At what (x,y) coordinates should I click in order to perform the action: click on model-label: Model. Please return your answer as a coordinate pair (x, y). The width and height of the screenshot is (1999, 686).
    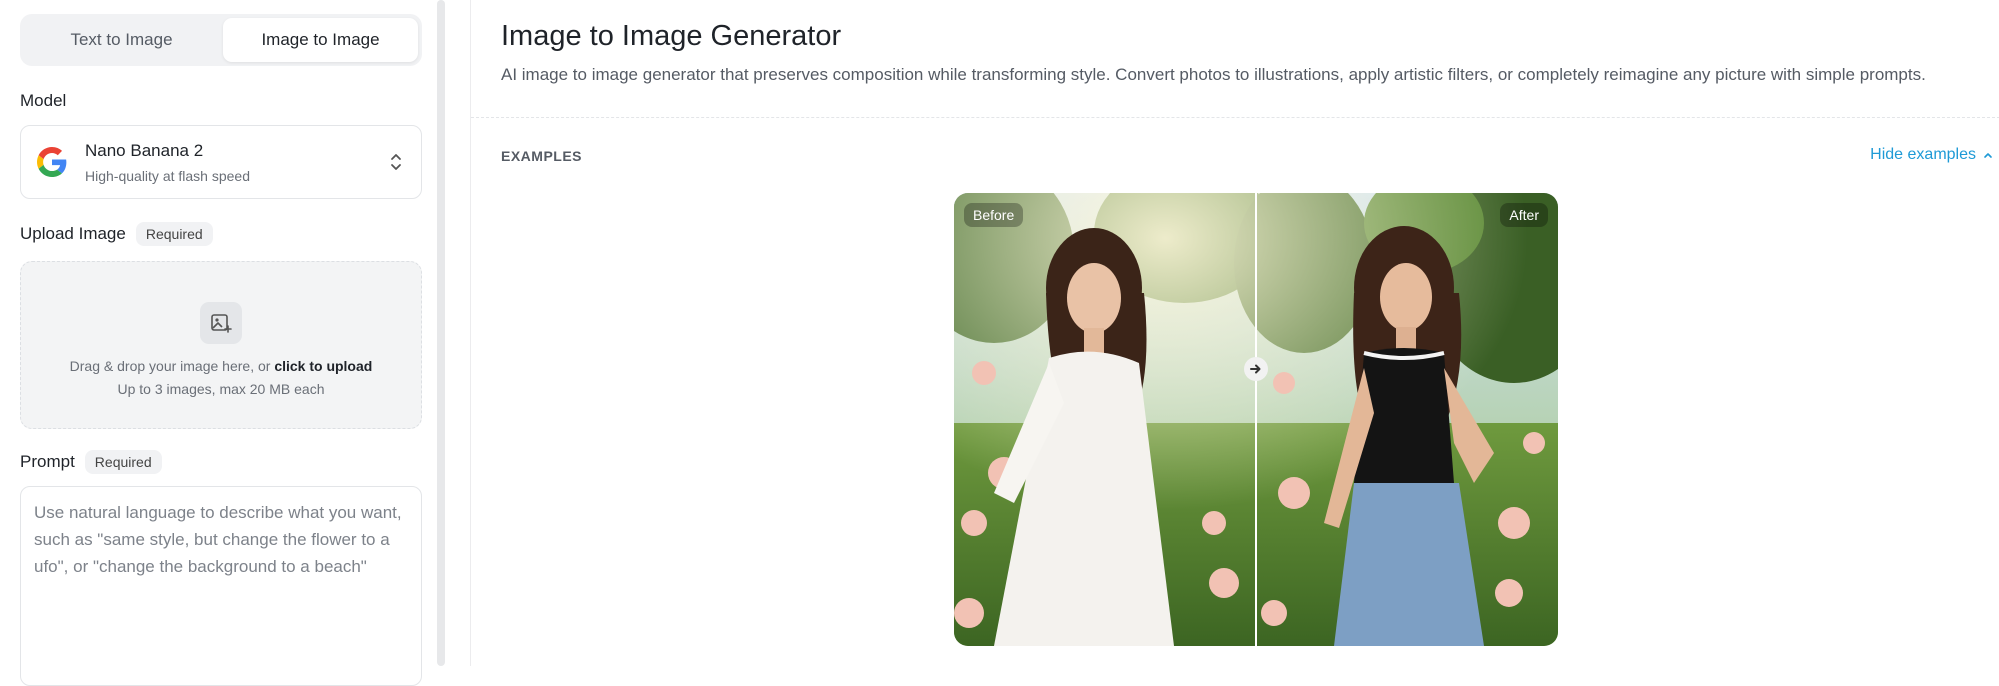
    Looking at the image, I should click on (43, 101).